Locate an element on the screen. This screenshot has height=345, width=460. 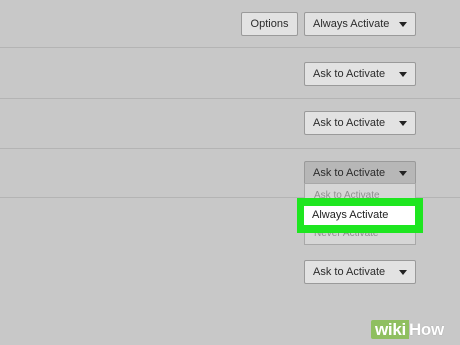
select-value: Always Activate is located at coordinates (351, 24).